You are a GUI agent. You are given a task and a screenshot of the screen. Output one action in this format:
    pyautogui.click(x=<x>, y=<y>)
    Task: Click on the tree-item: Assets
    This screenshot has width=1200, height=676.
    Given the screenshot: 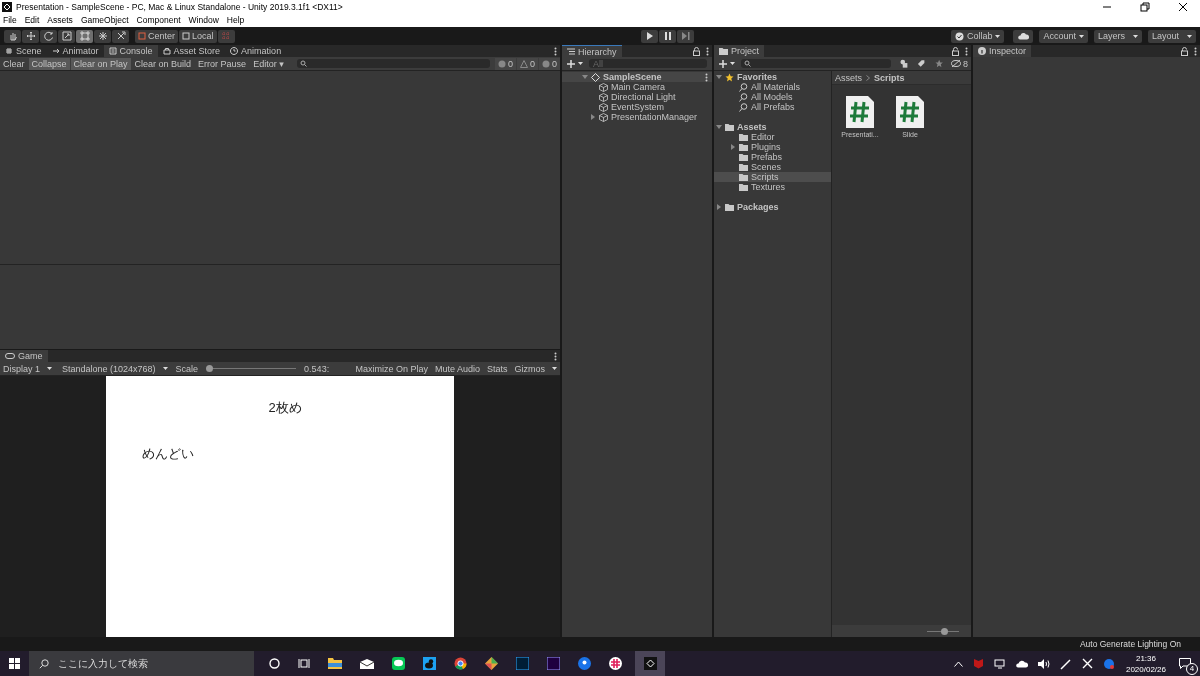 What is the action you would take?
    pyautogui.click(x=772, y=127)
    